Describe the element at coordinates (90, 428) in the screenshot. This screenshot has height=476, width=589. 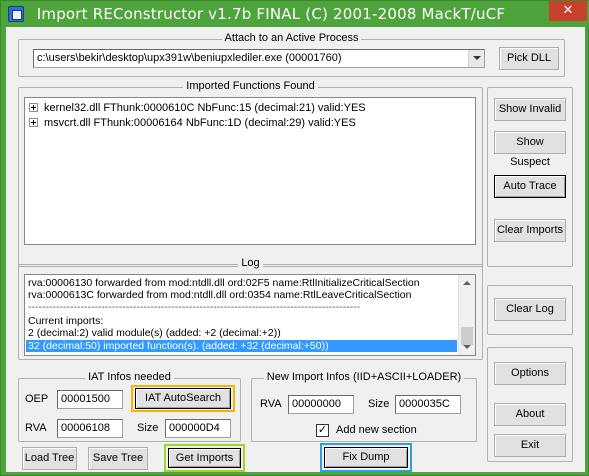
I see `iat-rva-input: 00006108` at that location.